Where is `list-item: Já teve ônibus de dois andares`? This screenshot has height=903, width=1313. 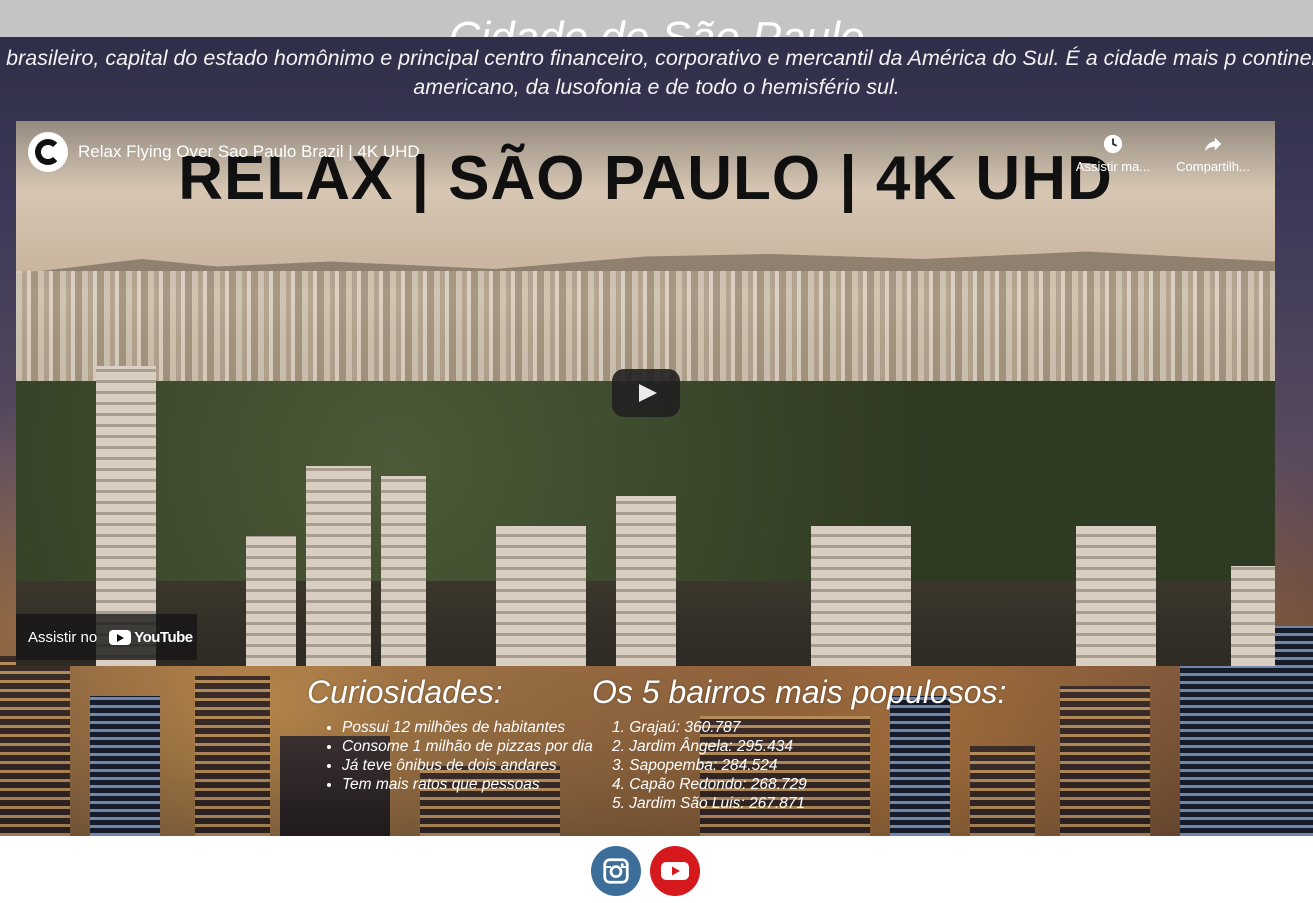
list-item: Já teve ônibus de dois andares is located at coordinates (467, 765).